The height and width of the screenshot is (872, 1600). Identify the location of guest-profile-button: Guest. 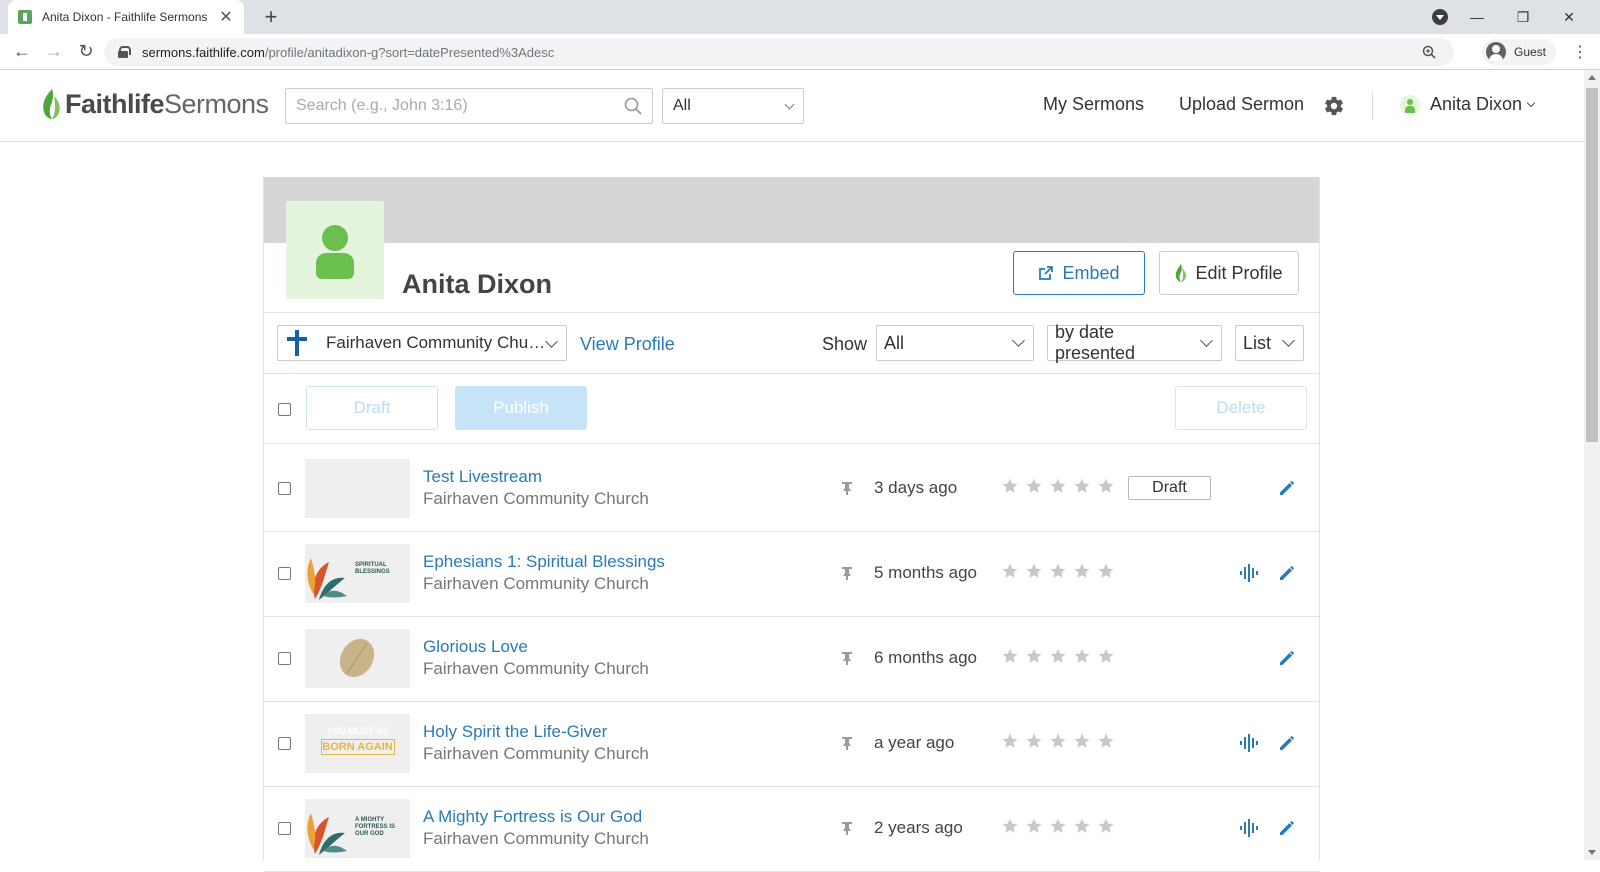
(1519, 52).